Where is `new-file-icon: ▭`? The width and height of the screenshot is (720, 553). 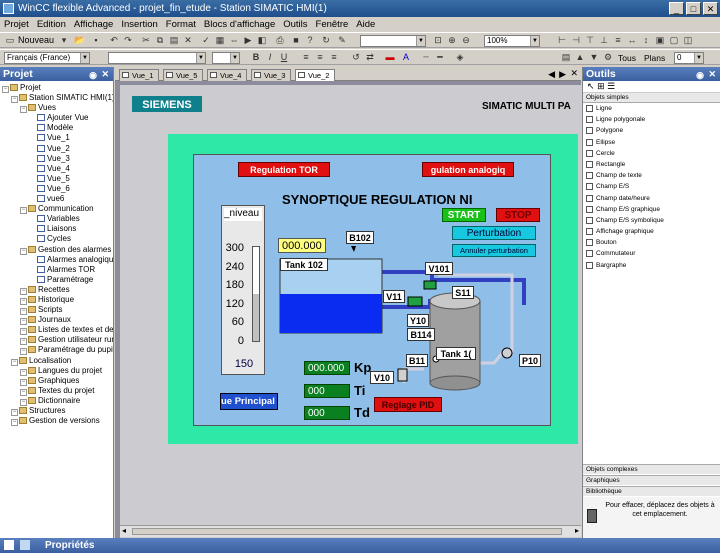
new-file-icon: ▭ is located at coordinates (10, 40).